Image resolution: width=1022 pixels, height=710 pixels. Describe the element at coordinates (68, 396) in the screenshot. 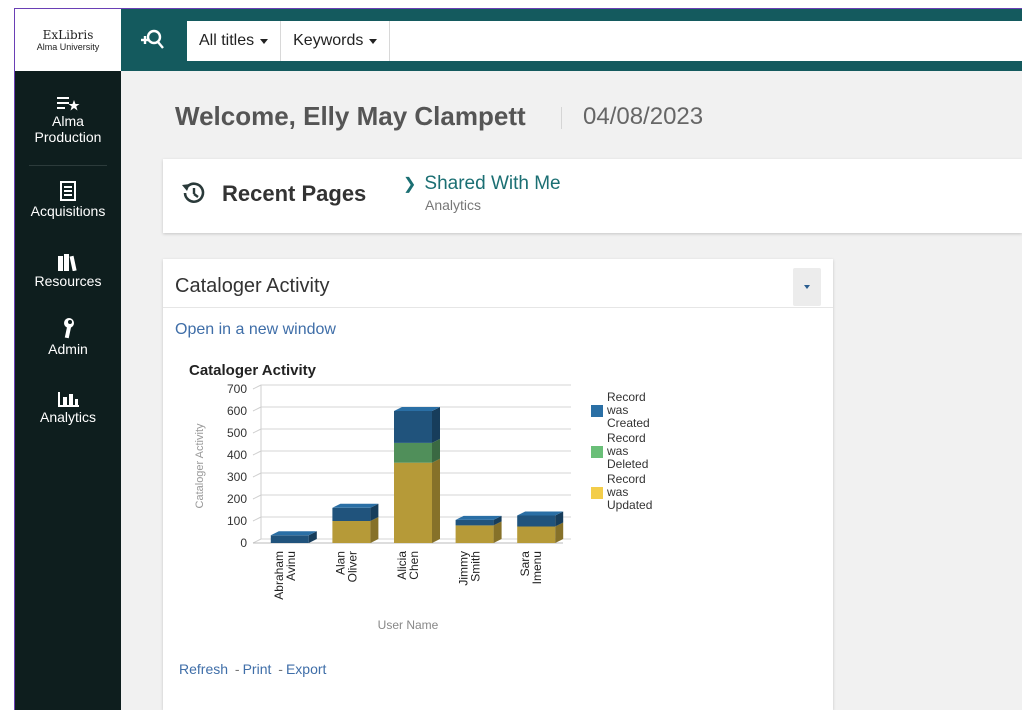

I see `bar-chart-icon` at that location.